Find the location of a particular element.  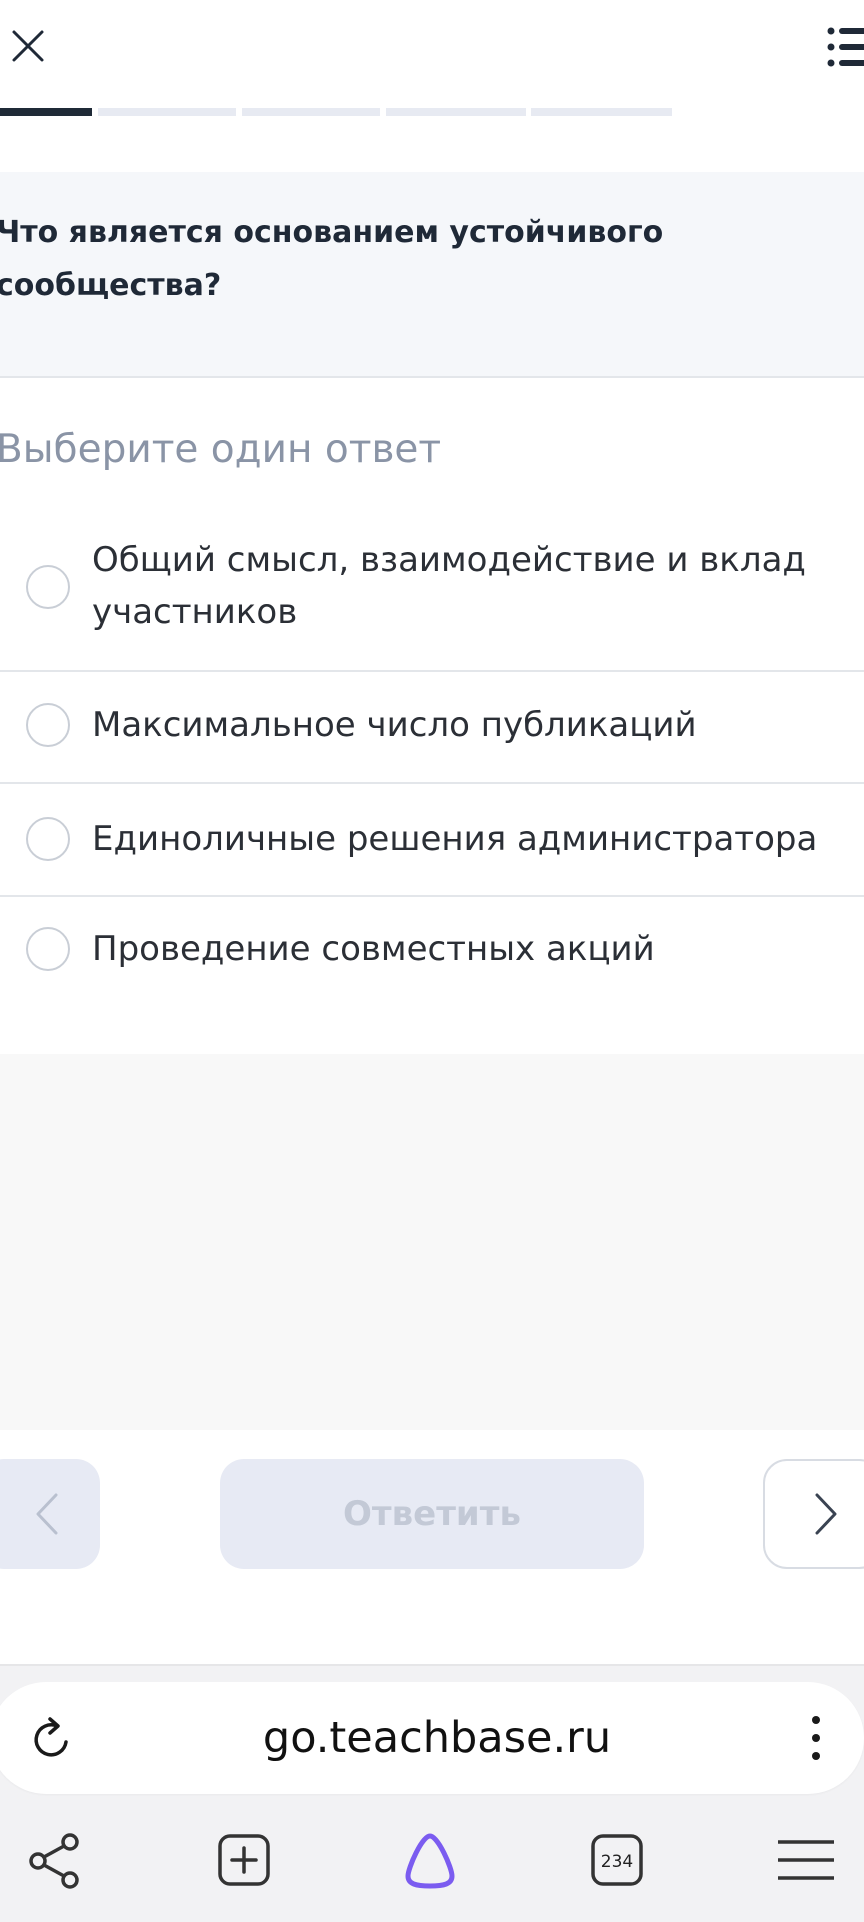

more-menu-icon is located at coordinates (816, 1738).